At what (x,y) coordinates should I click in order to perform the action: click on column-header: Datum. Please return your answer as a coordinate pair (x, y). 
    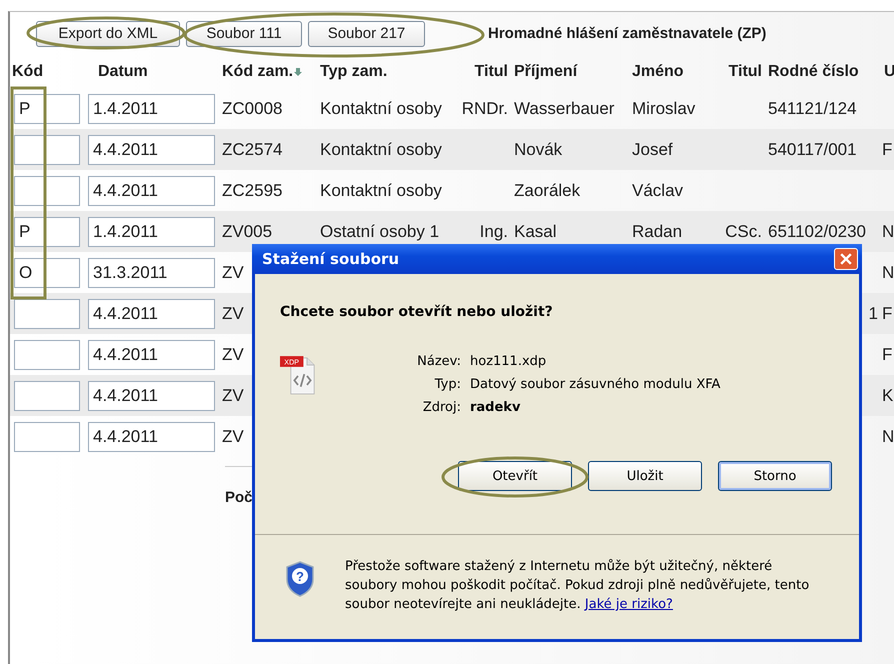
    Looking at the image, I should click on (123, 72).